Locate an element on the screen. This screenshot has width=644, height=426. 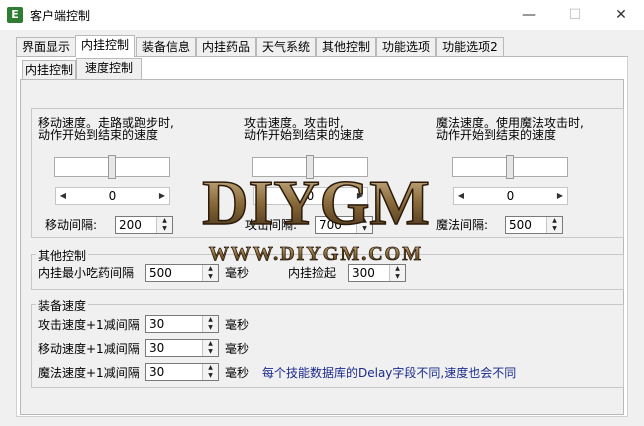
diygm-watermark: DIYGM WWW.DIYGM.COM is located at coordinates (315, 215).